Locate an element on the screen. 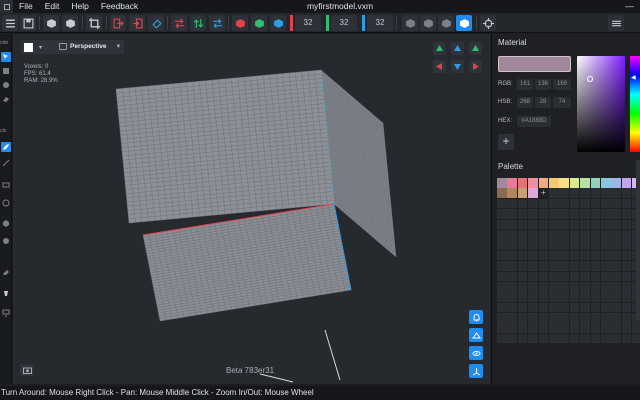 This screenshot has height=400, width=640. erase-tool-icon is located at coordinates (6, 99).